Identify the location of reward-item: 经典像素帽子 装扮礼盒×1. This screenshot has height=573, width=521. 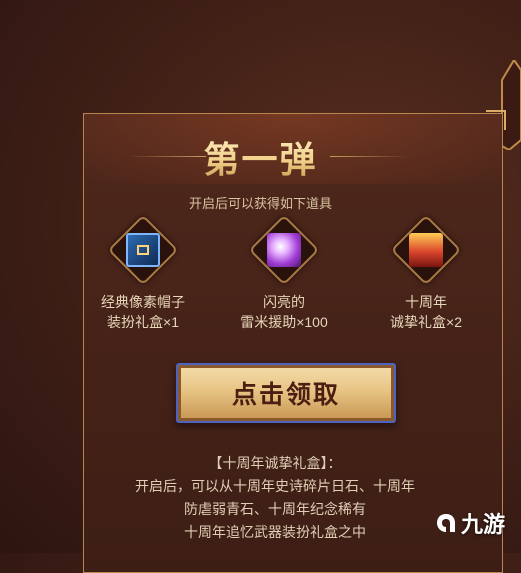
(143, 273).